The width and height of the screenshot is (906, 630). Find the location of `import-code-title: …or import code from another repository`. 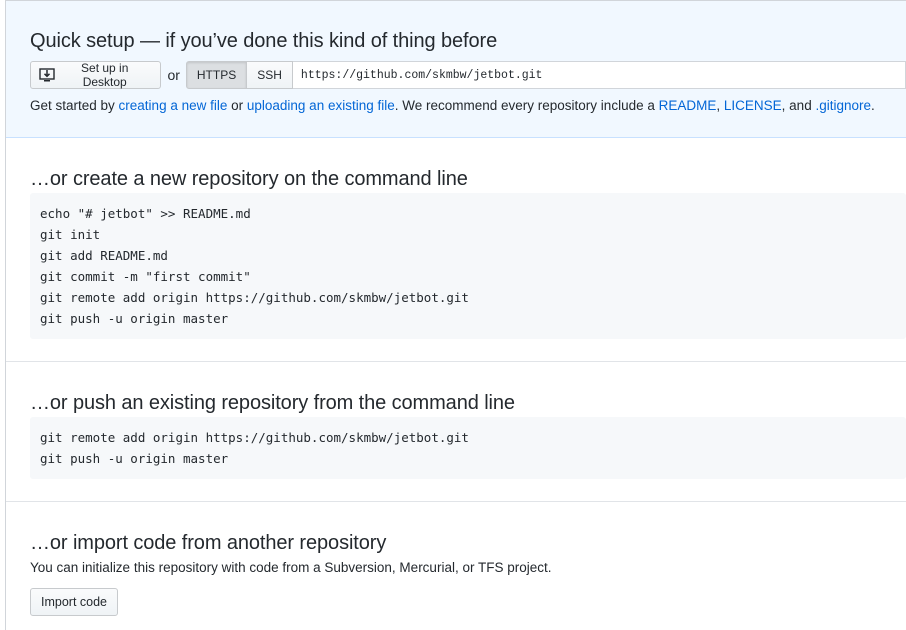

import-code-title: …or import code from another repository is located at coordinates (208, 543).